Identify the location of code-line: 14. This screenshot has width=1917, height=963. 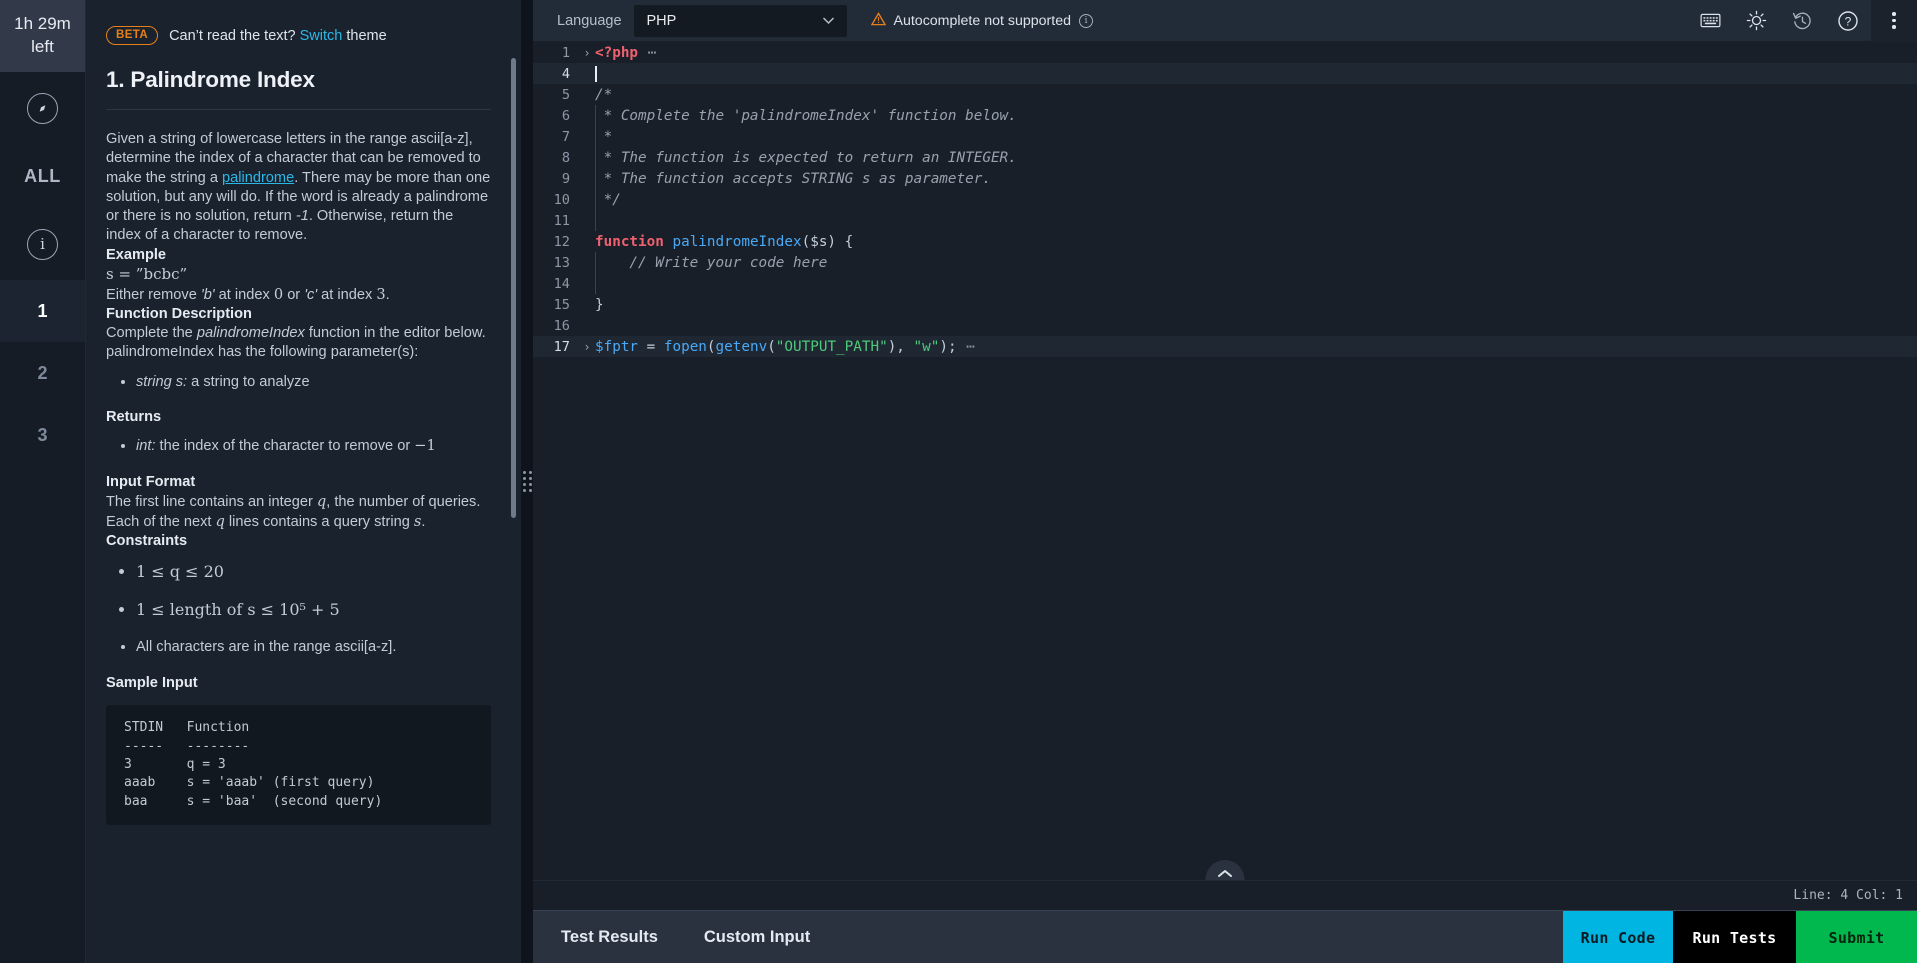
(1225, 283).